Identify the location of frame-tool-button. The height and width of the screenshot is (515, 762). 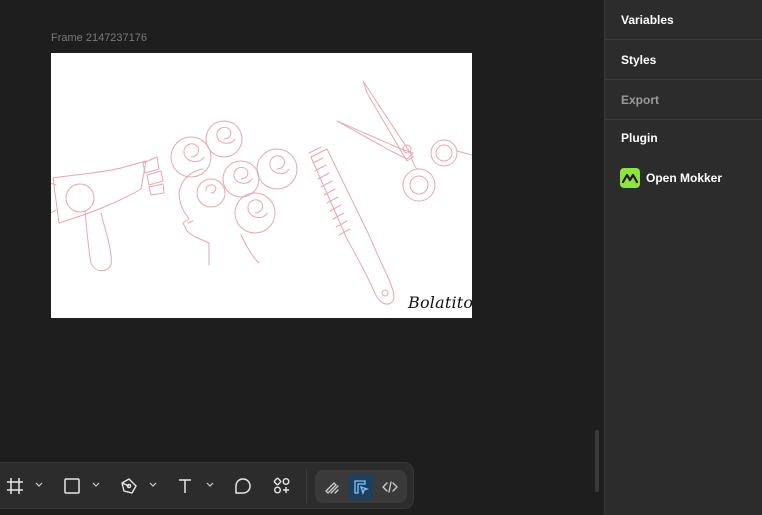
(15, 486).